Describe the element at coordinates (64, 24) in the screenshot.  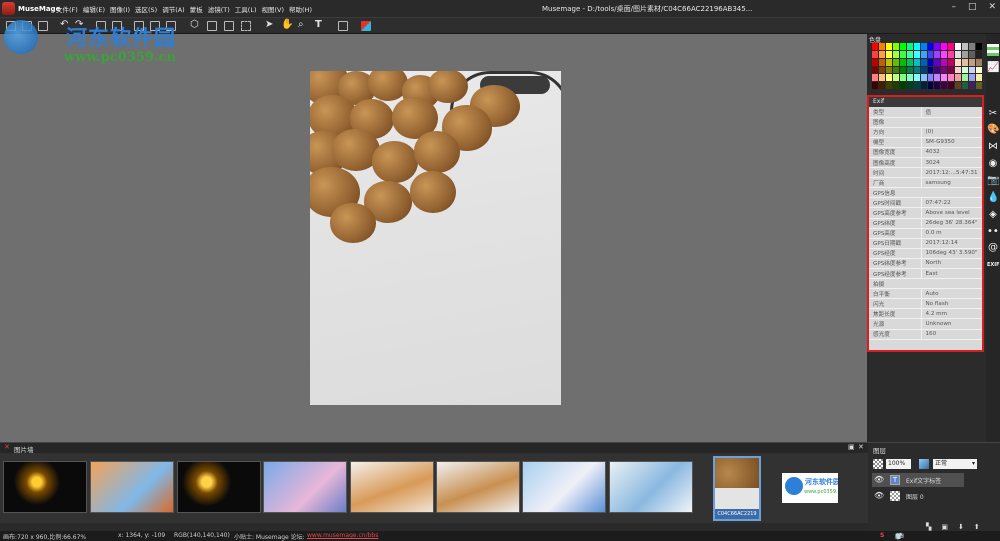
I see `undo-icon: ↶` at that location.